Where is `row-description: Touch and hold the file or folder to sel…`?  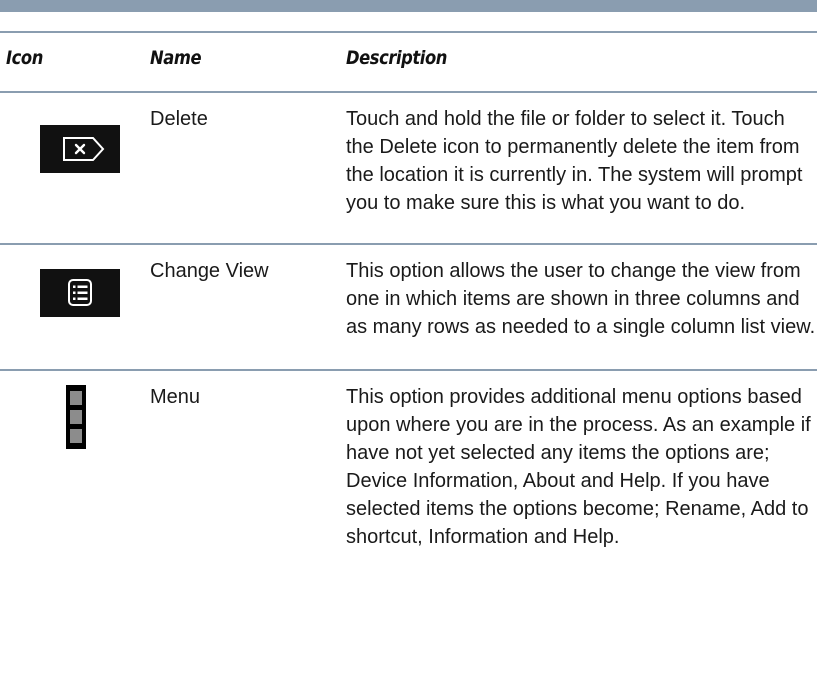 row-description: Touch and hold the file or folder to sel… is located at coordinates (574, 161).